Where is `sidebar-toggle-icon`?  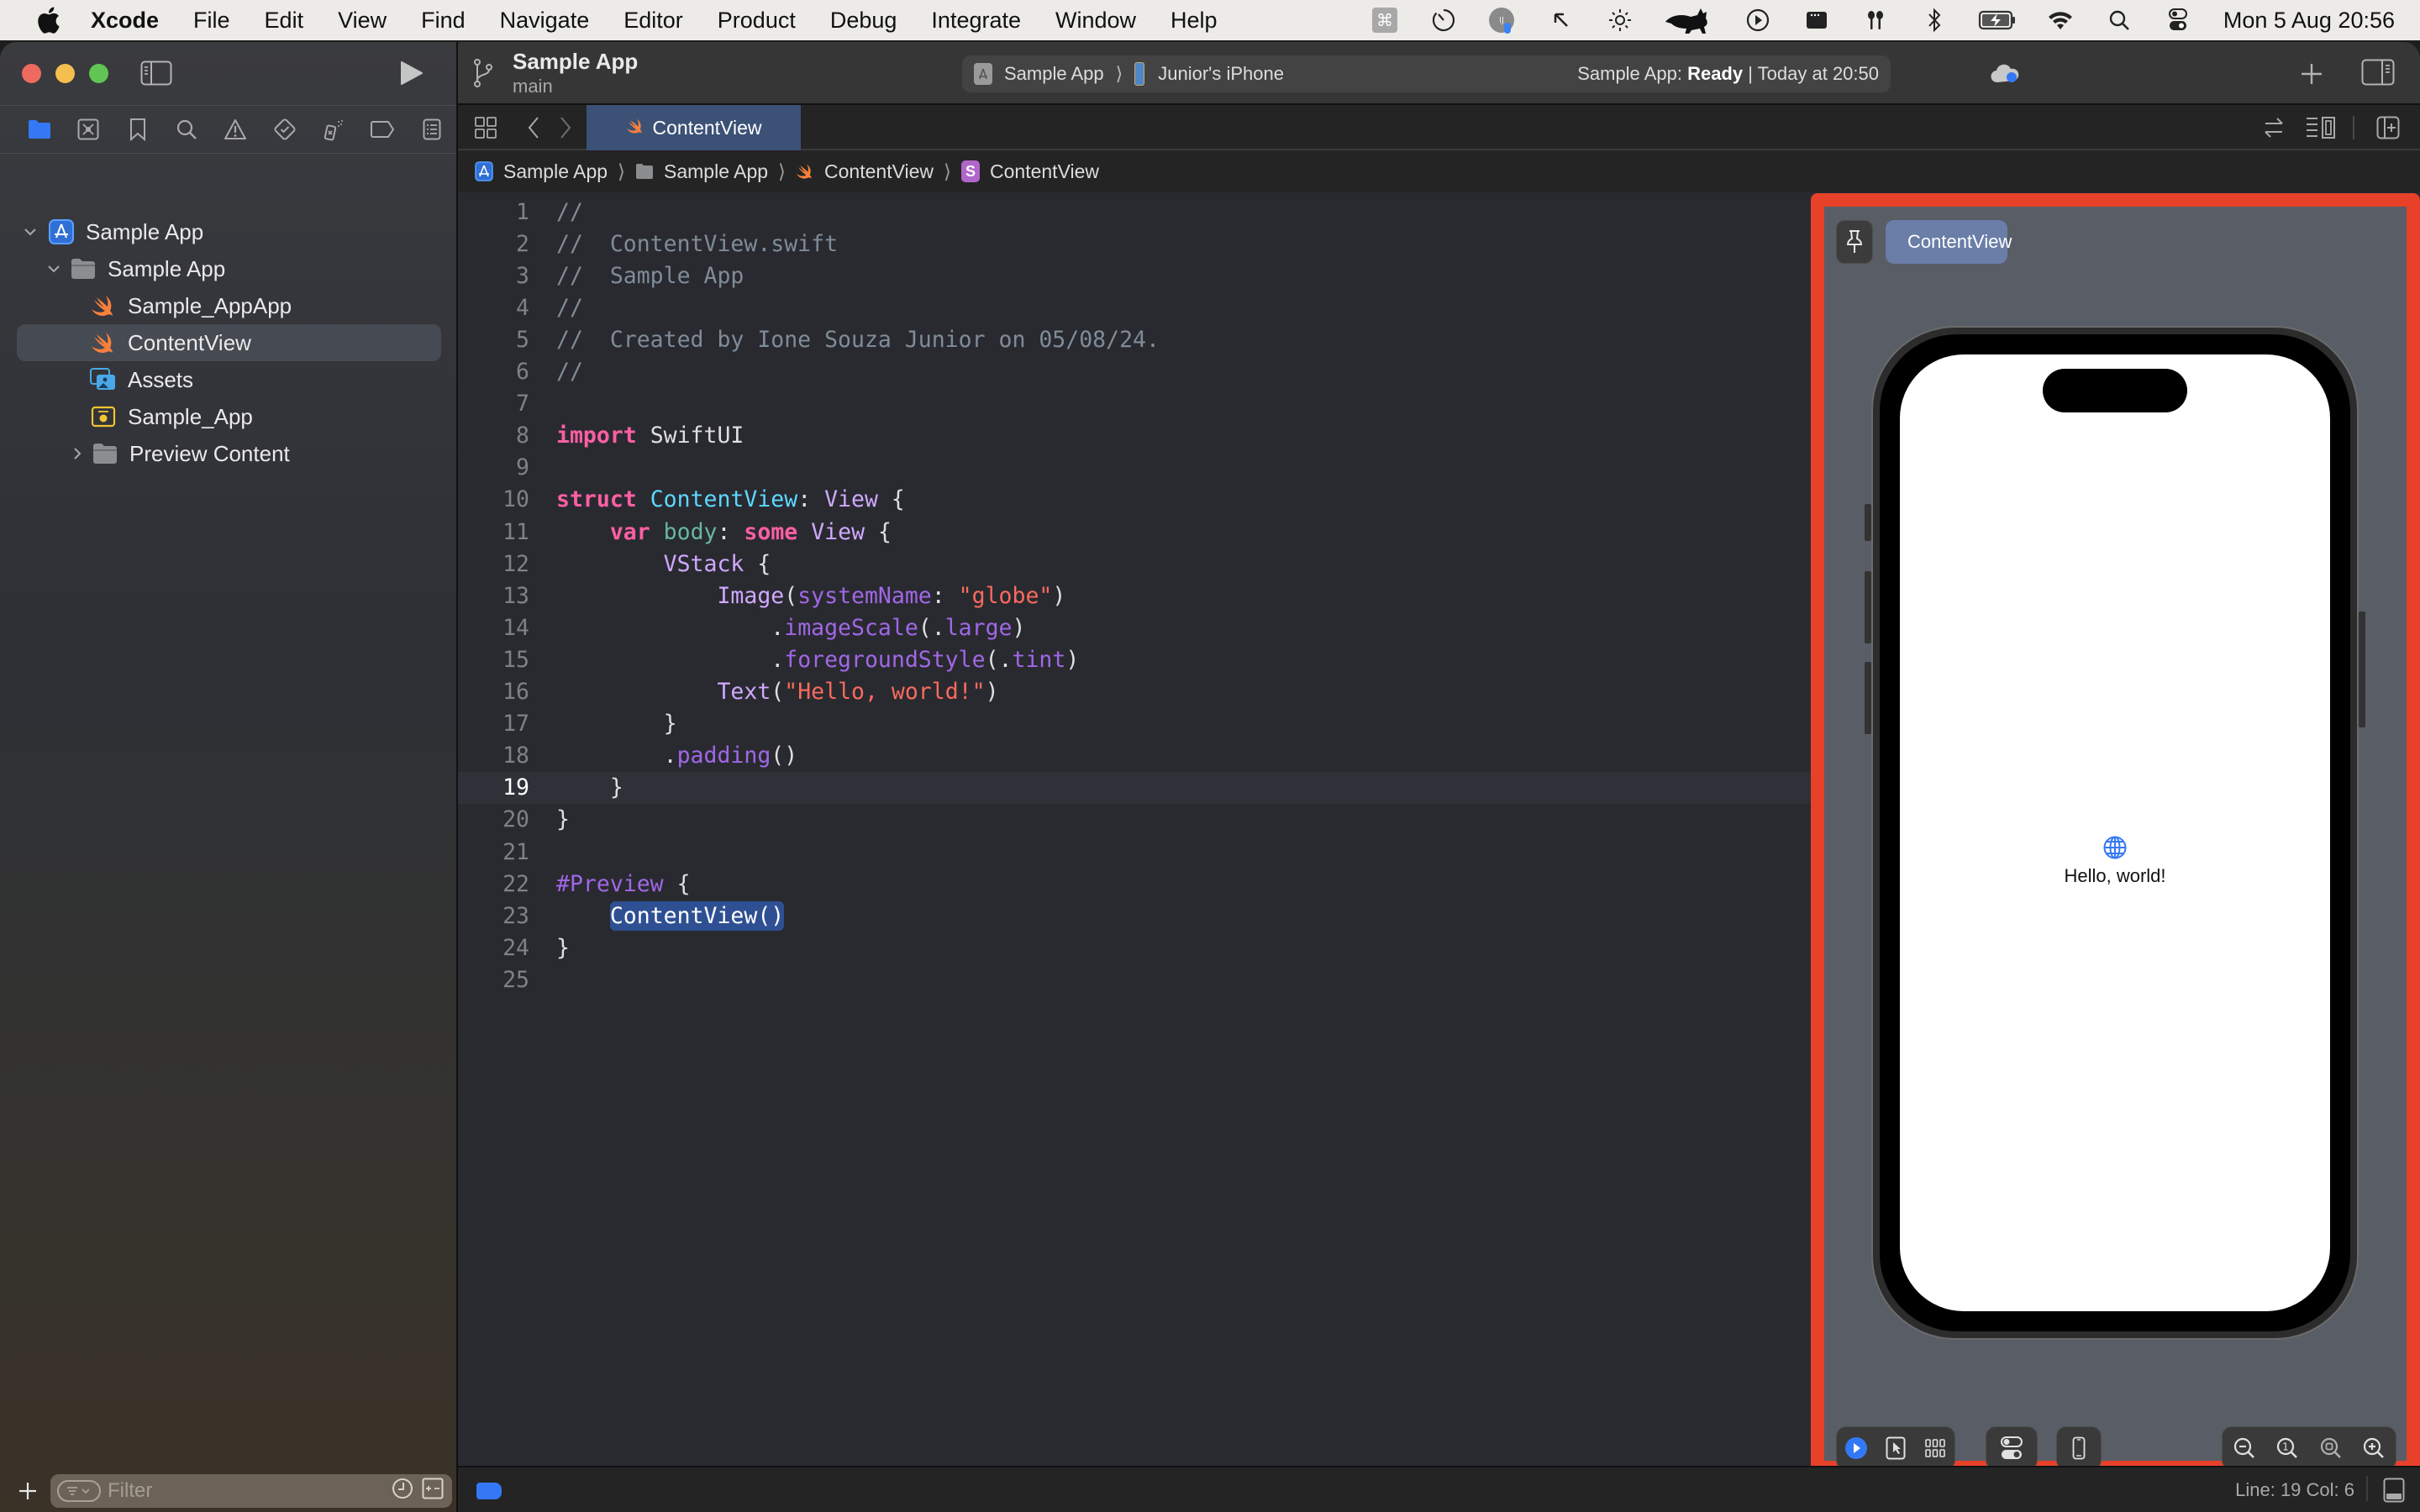 sidebar-toggle-icon is located at coordinates (156, 73).